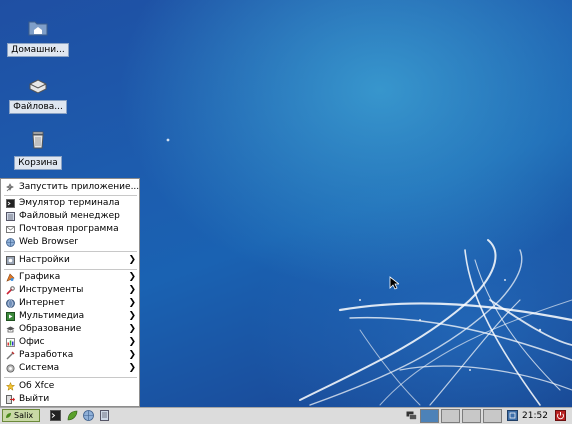 Image resolution: width=572 pixels, height=424 pixels. Describe the element at coordinates (8, 415) in the screenshot. I see `salix-logo-icon` at that location.